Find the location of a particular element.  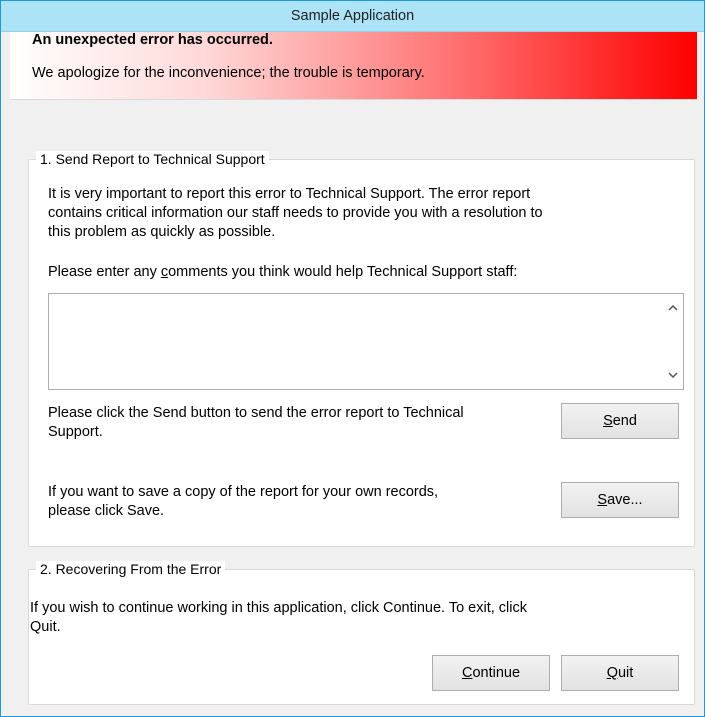

comments-prompt-part: Please enter any is located at coordinates (104, 272).